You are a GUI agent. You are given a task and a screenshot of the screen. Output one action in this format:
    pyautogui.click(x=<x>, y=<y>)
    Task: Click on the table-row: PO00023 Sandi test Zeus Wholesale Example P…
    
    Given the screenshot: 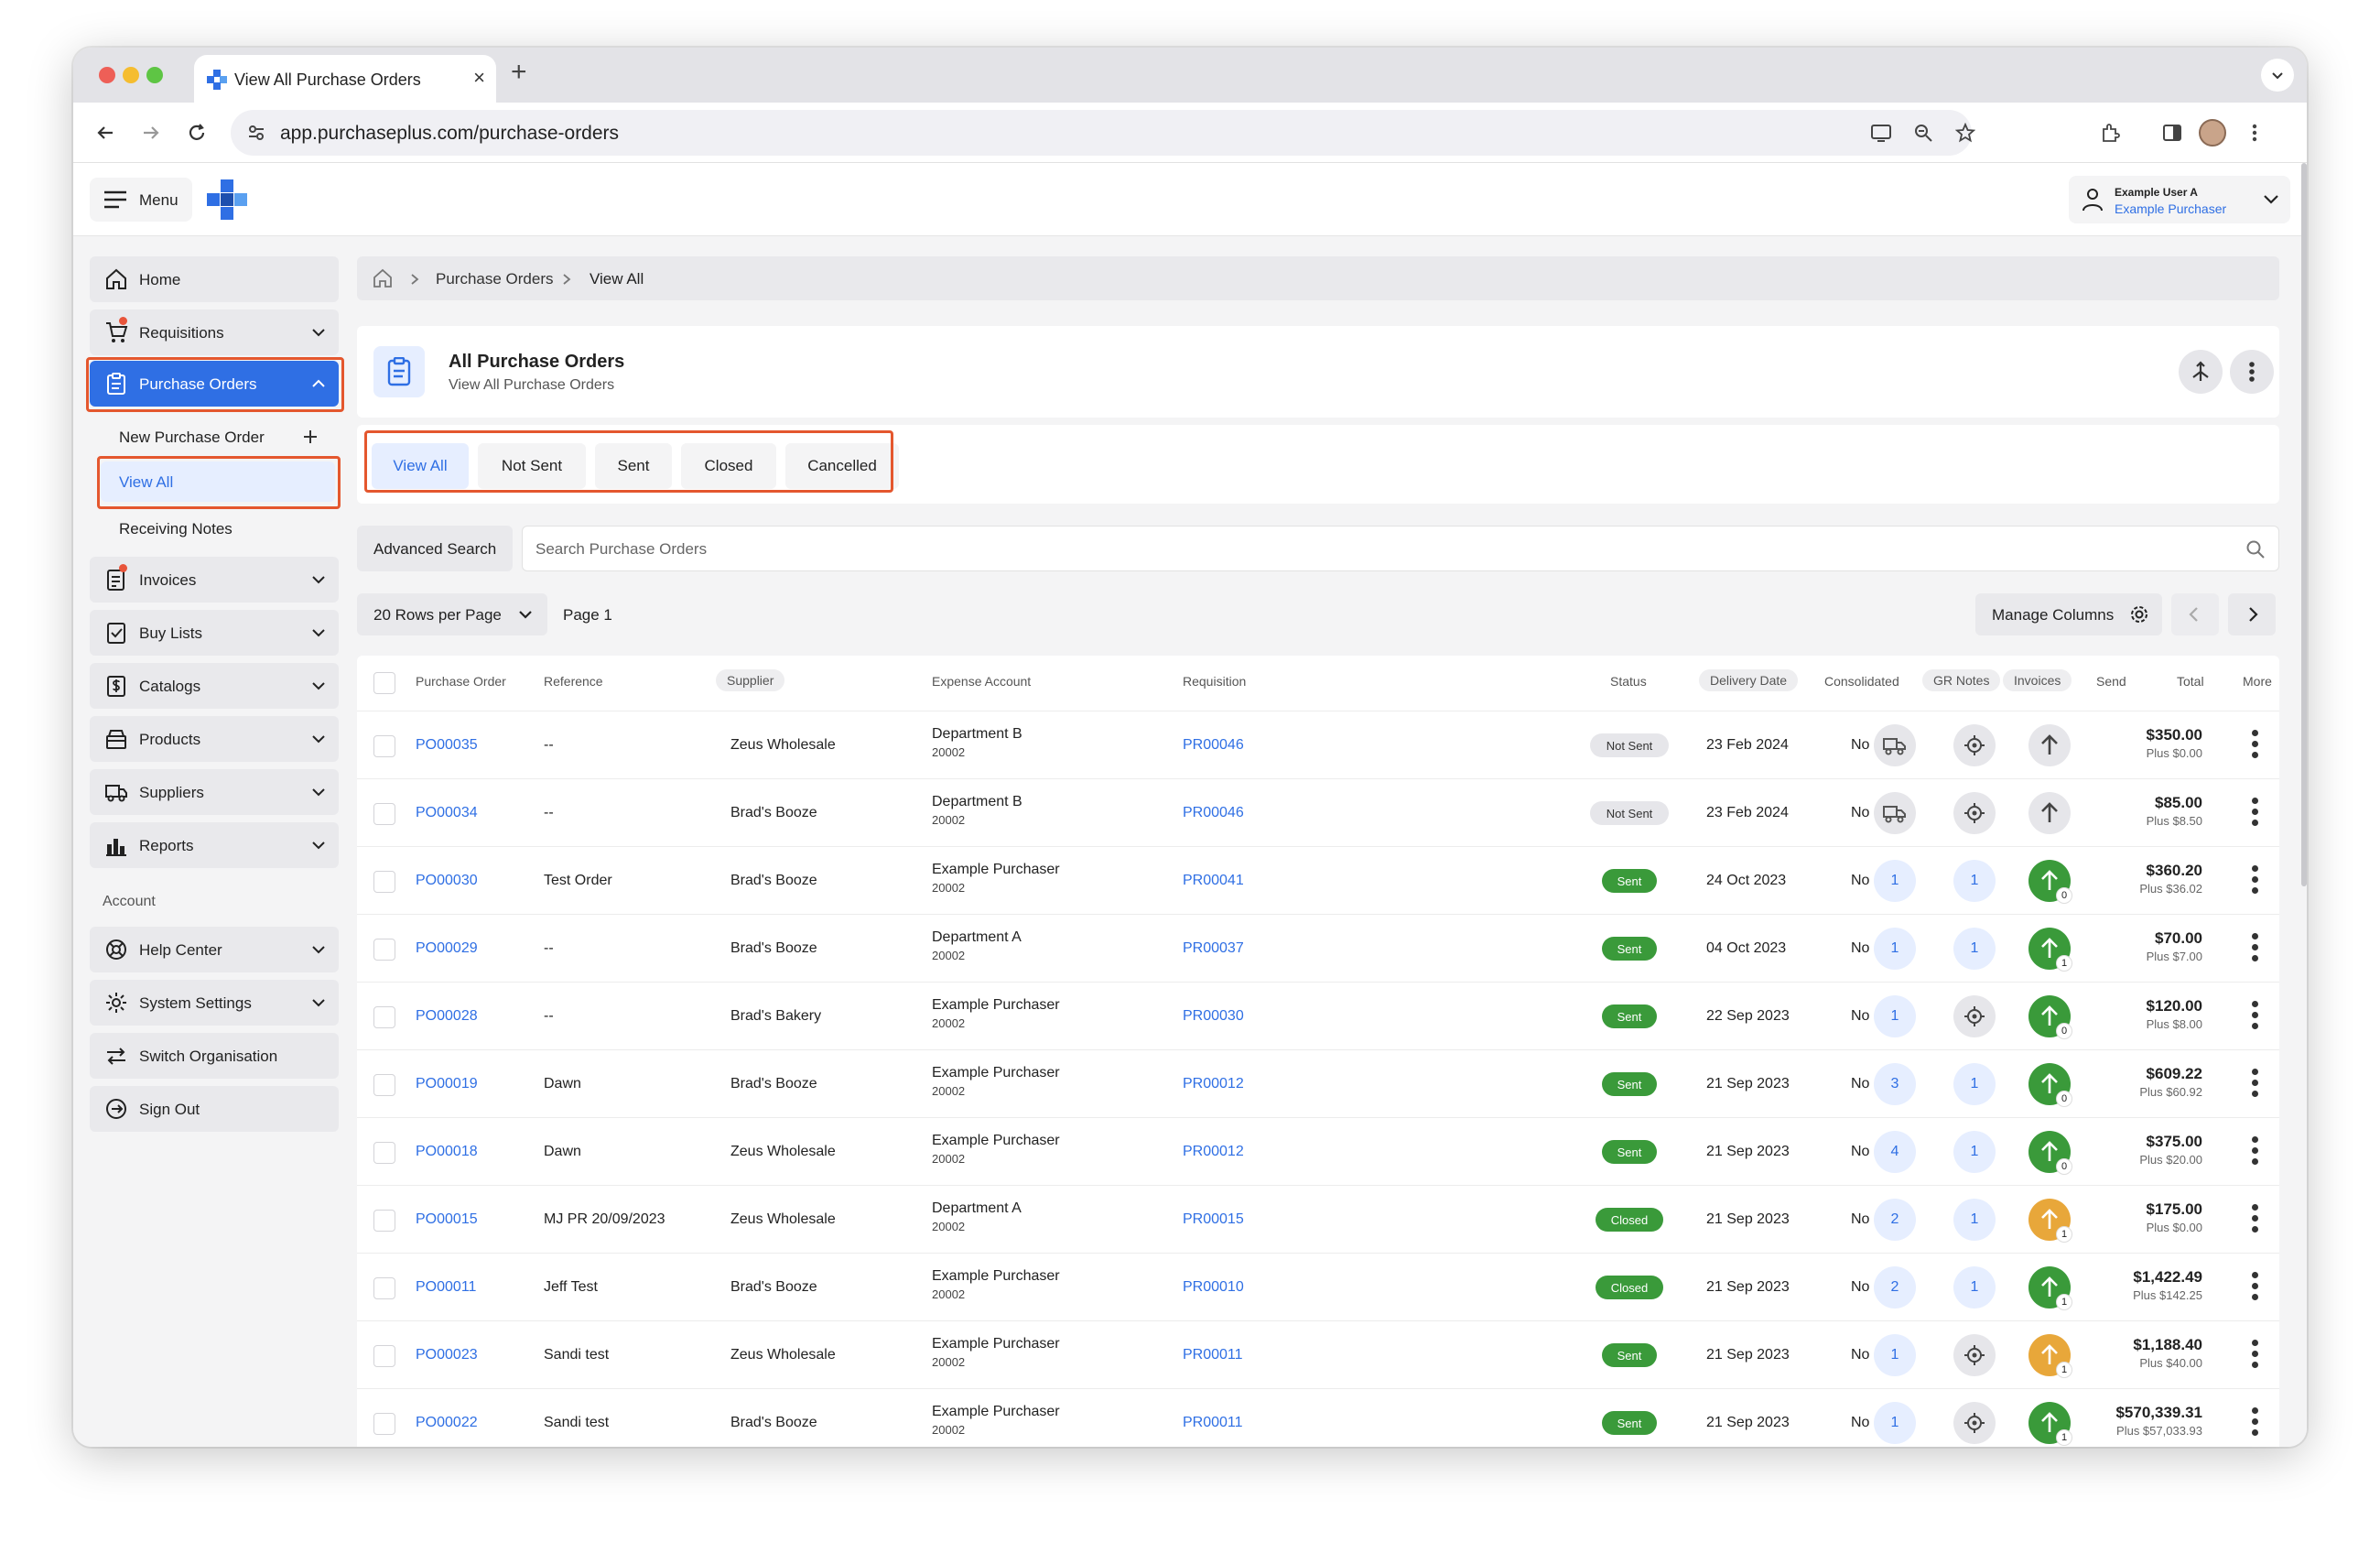 What is the action you would take?
    pyautogui.click(x=1318, y=1354)
    